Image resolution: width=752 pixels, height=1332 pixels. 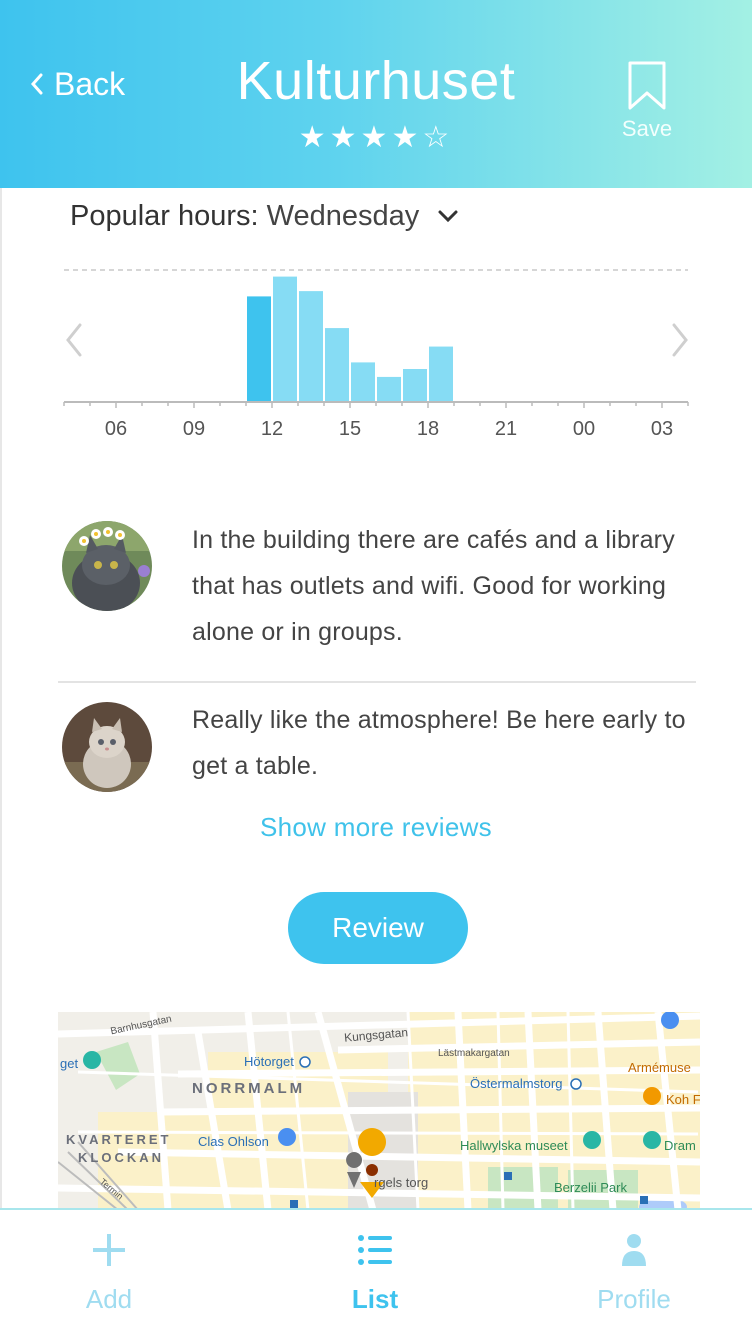 I want to click on map-label-get: get, so click(x=69, y=1063).